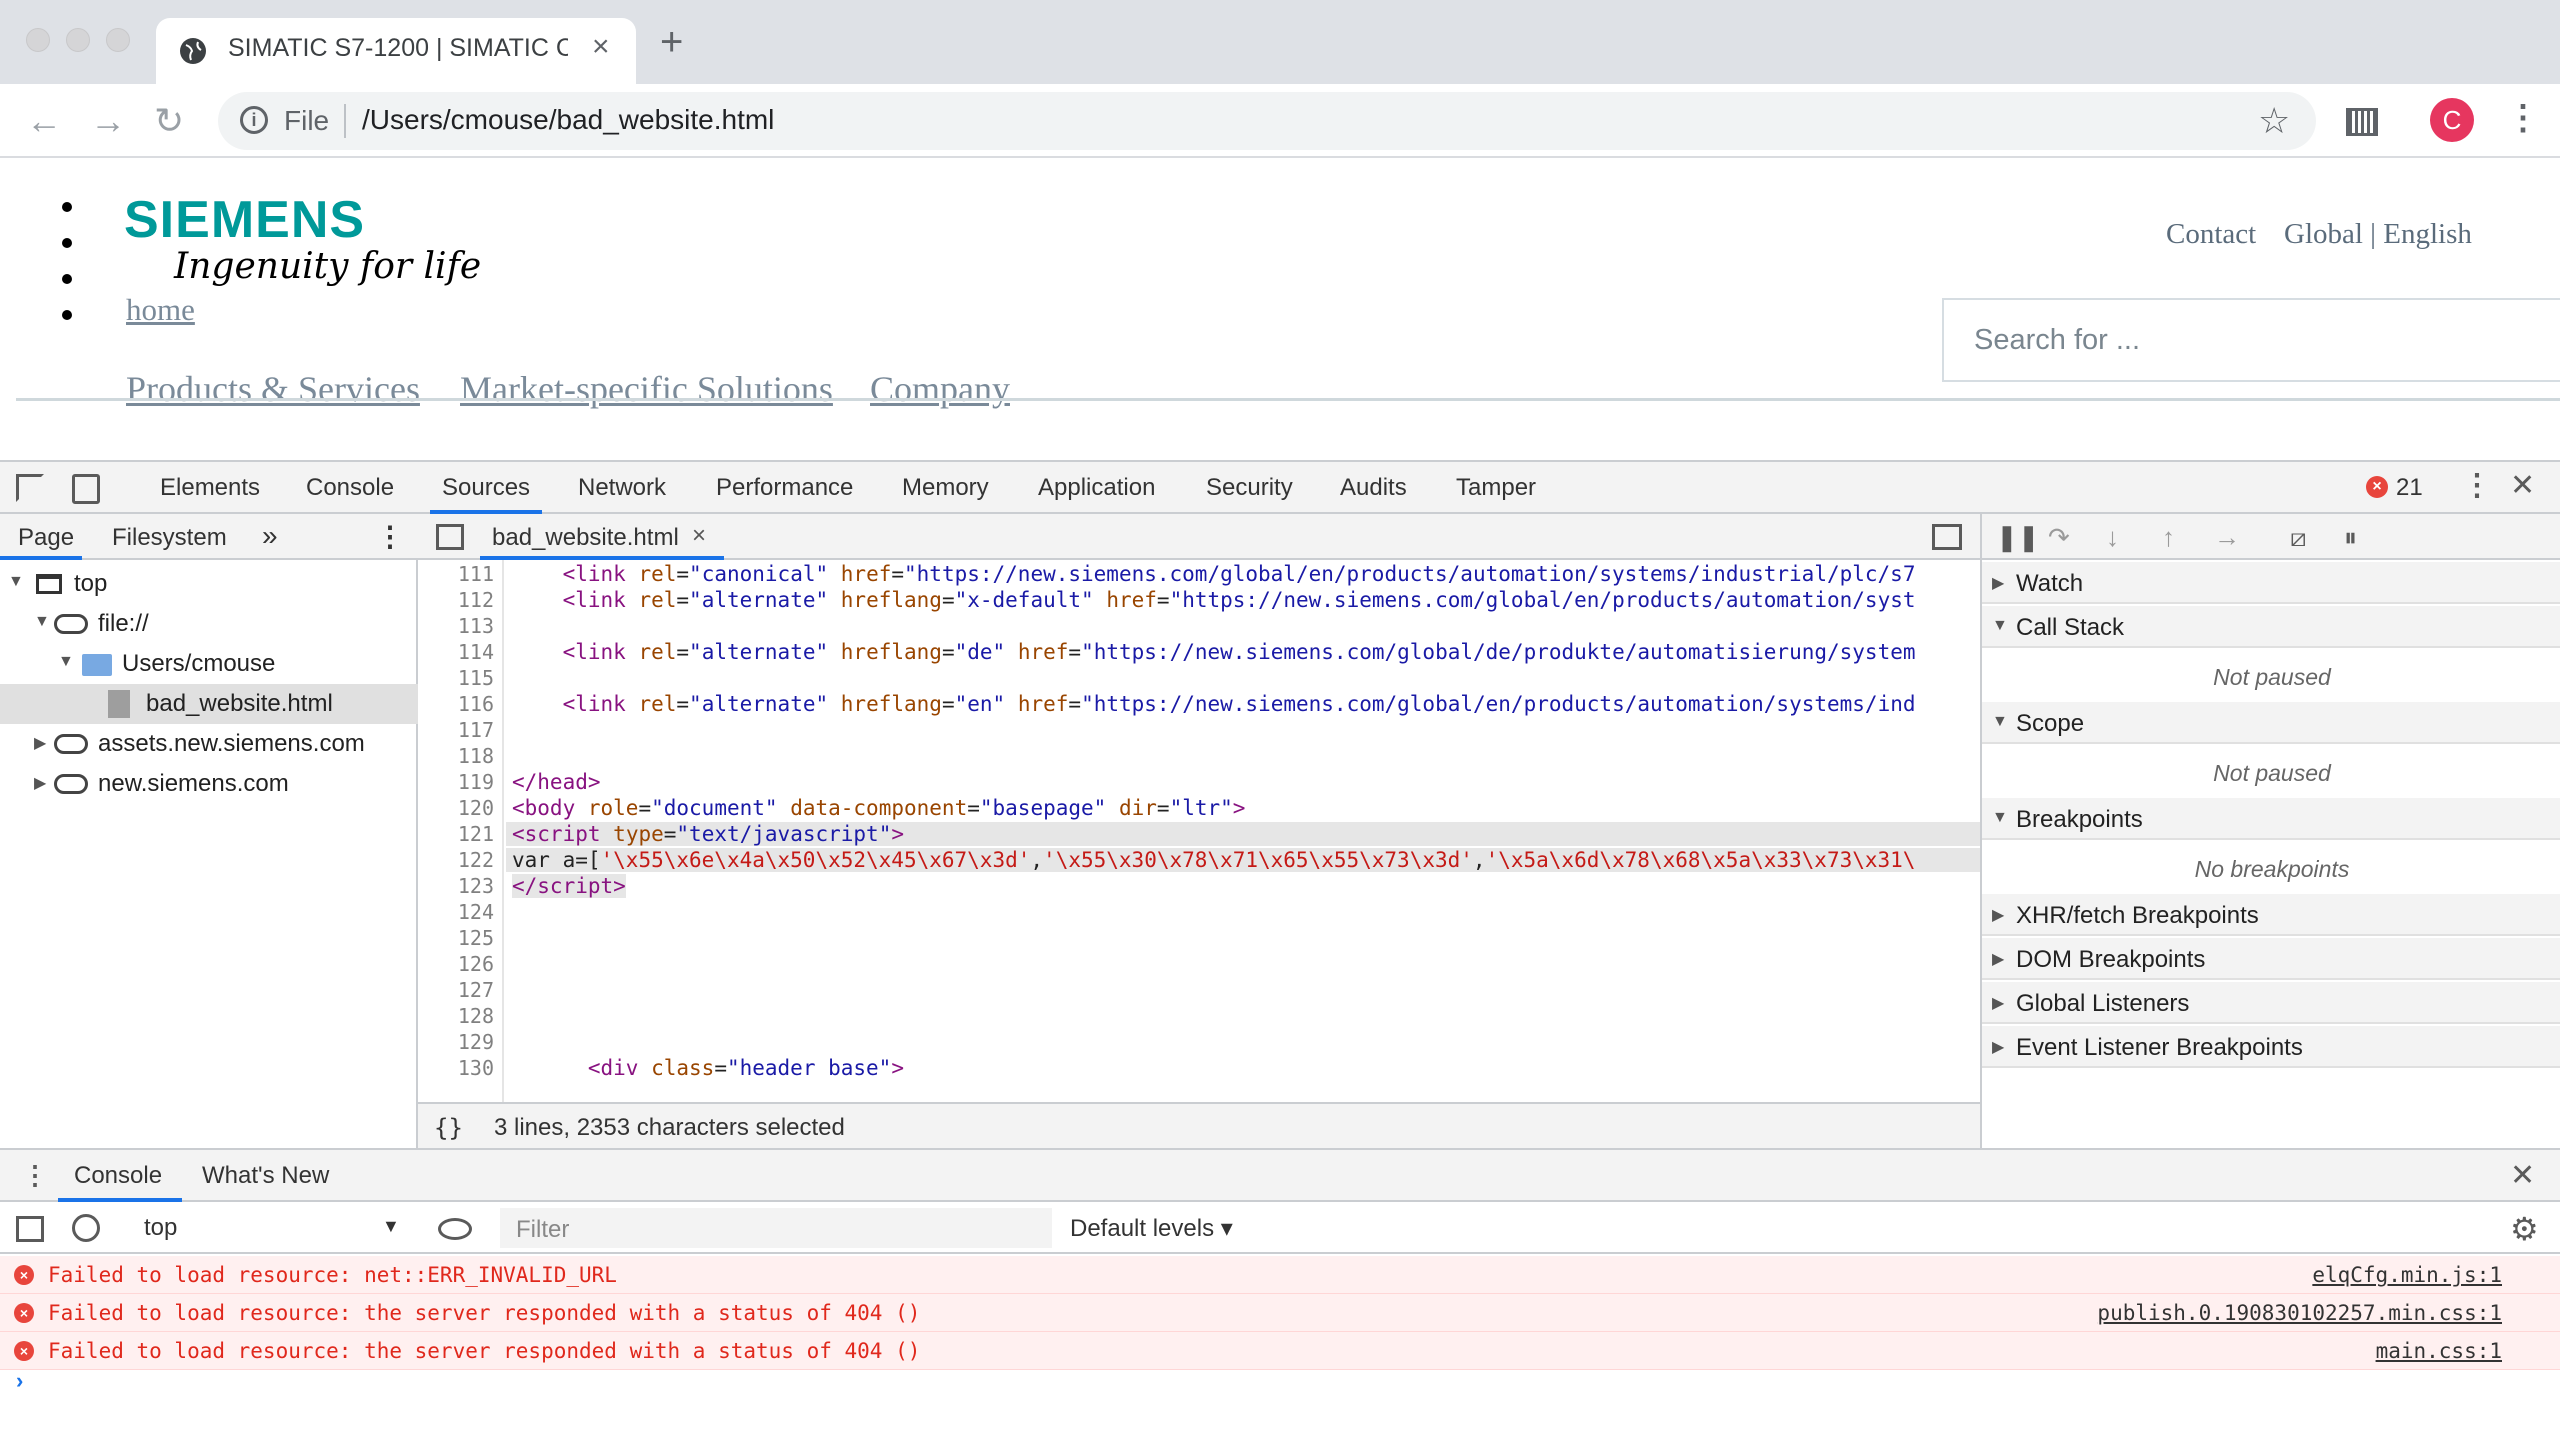  I want to click on code-line: <script type="text/javascript">, so click(1243, 834).